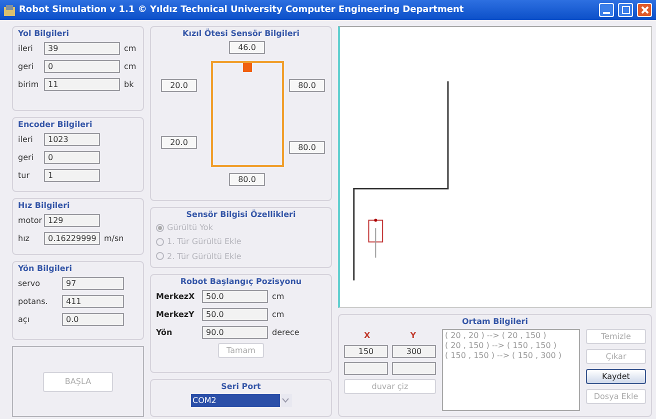  What do you see at coordinates (414, 368) in the screenshot?
I see `y-field` at bounding box center [414, 368].